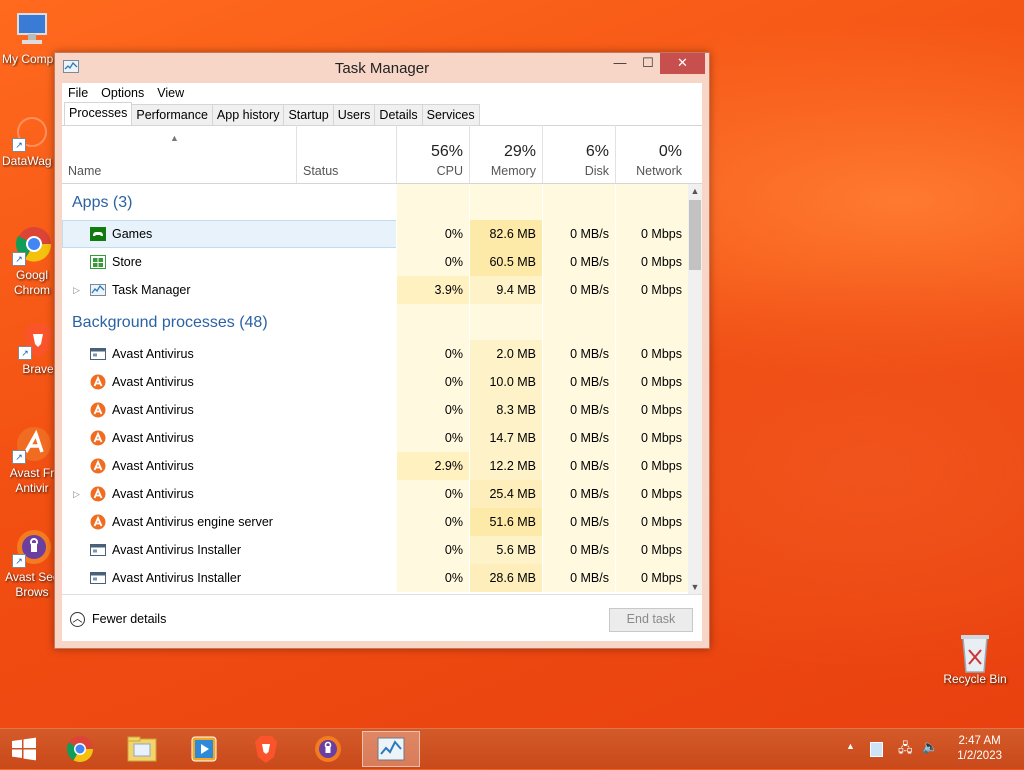 The height and width of the screenshot is (770, 1024). What do you see at coordinates (172, 114) in the screenshot?
I see `tab-performance: Performance` at bounding box center [172, 114].